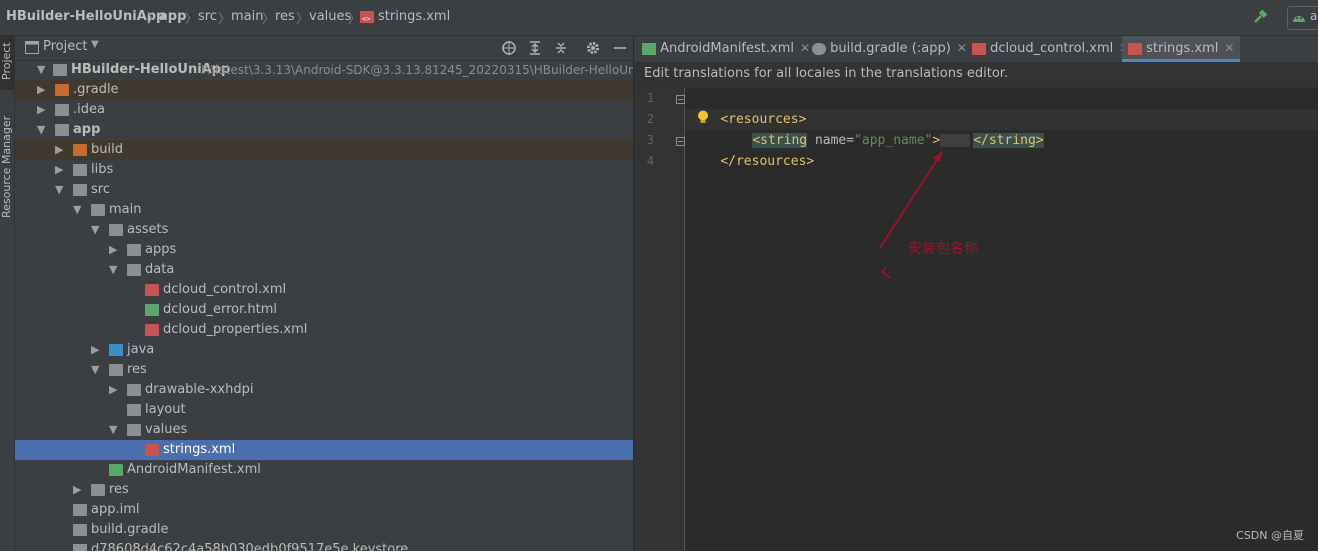 Image resolution: width=1318 pixels, height=551 pixels. I want to click on tree-label: java, so click(141, 349).